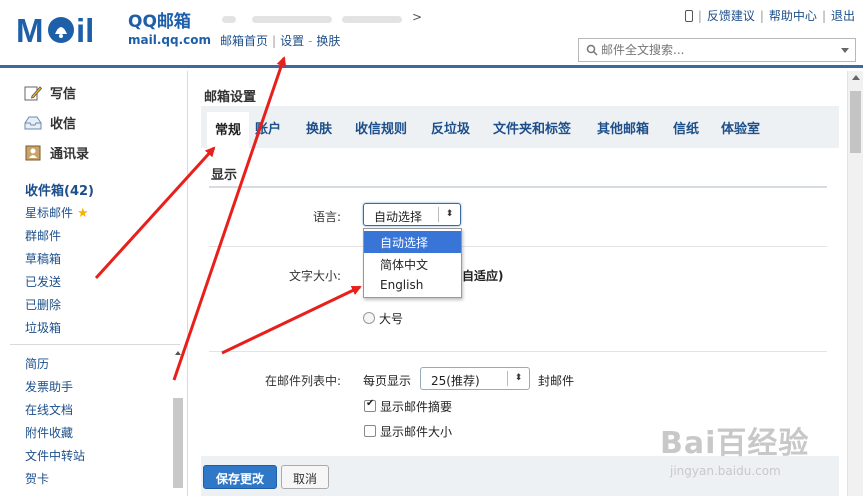 This screenshot has width=863, height=496. What do you see at coordinates (49, 386) in the screenshot?
I see `tool-invoice: 发票助手` at bounding box center [49, 386].